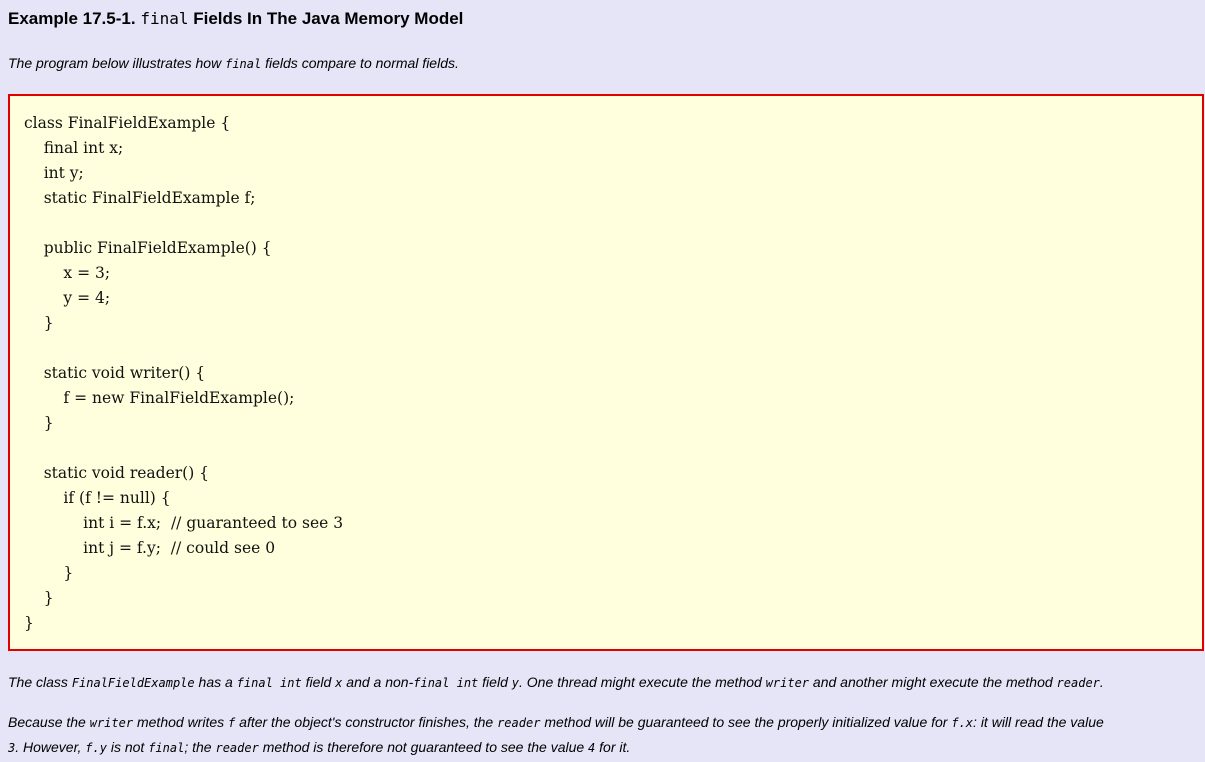 The height and width of the screenshot is (762, 1205). What do you see at coordinates (515, 683) in the screenshot?
I see `para1-code: y` at bounding box center [515, 683].